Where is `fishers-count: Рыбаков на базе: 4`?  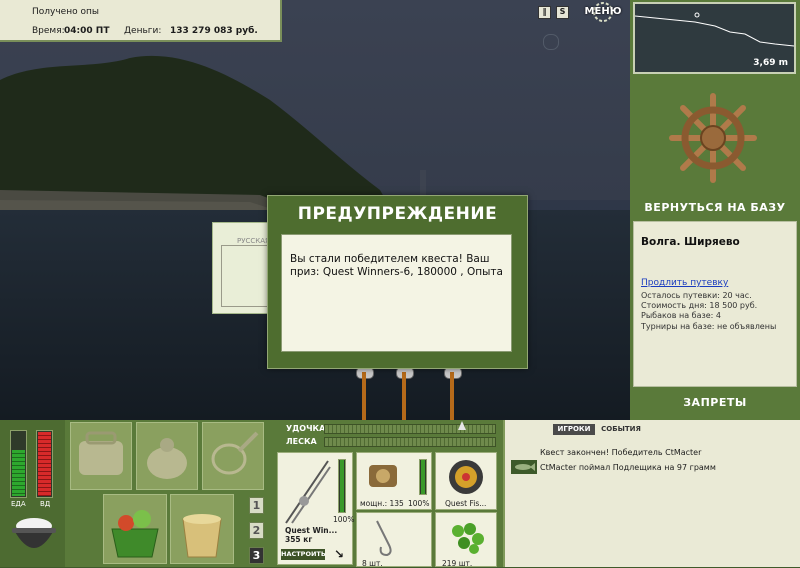
fishers-count: Рыбаков на базе: 4 is located at coordinates (681, 315).